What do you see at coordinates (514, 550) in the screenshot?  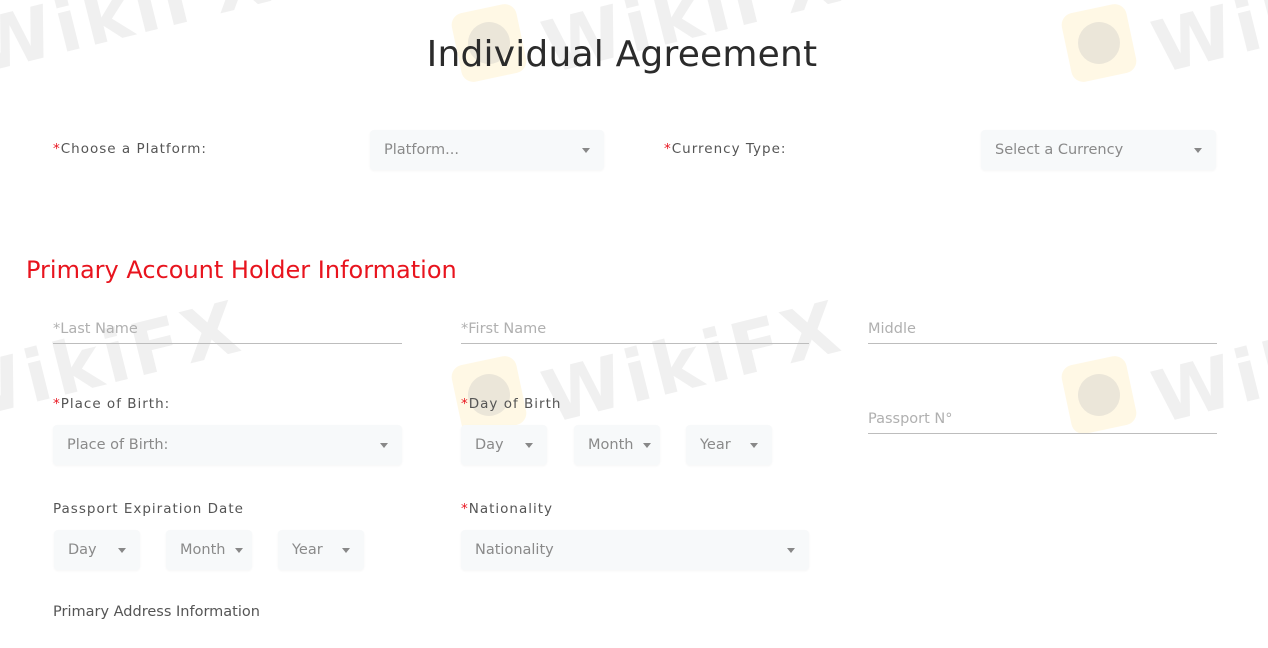 I see `nationality-select-value: Nationality` at bounding box center [514, 550].